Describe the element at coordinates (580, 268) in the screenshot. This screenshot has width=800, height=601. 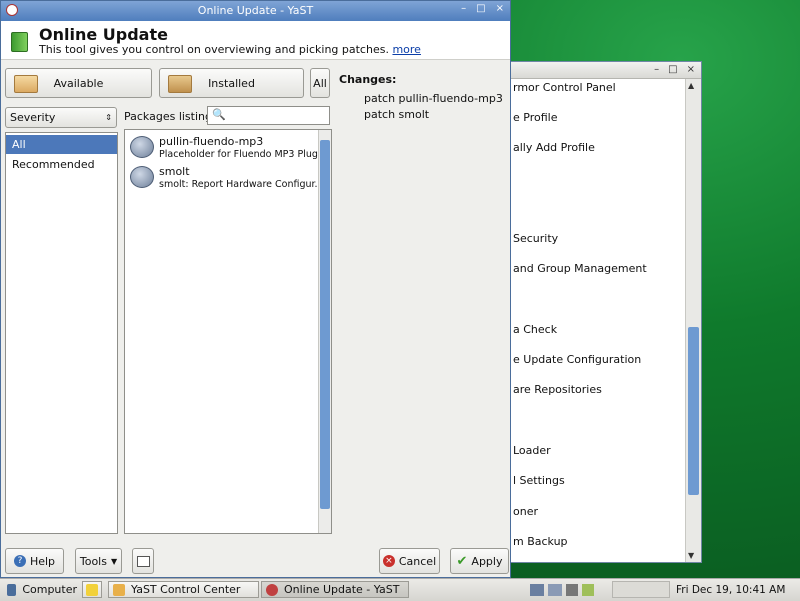
I see `module-item: and Group Management` at that location.